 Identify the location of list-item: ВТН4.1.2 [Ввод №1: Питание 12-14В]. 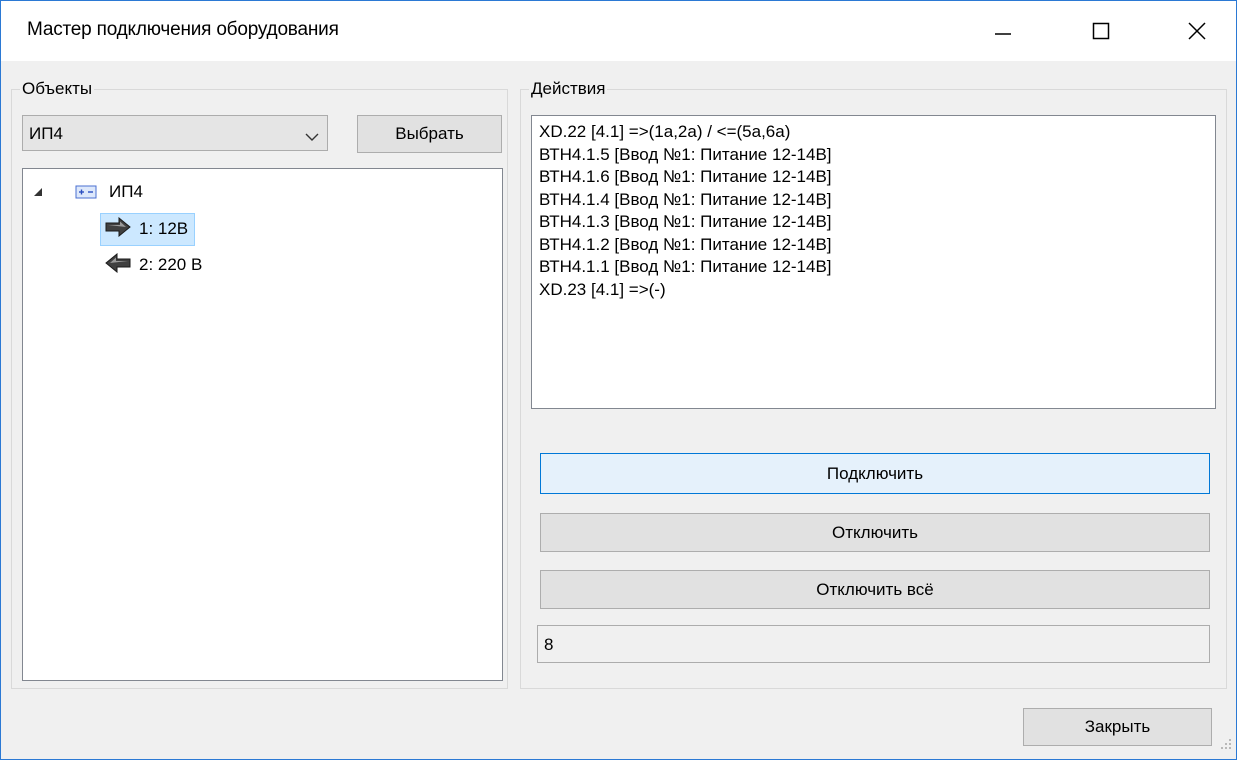
(877, 245).